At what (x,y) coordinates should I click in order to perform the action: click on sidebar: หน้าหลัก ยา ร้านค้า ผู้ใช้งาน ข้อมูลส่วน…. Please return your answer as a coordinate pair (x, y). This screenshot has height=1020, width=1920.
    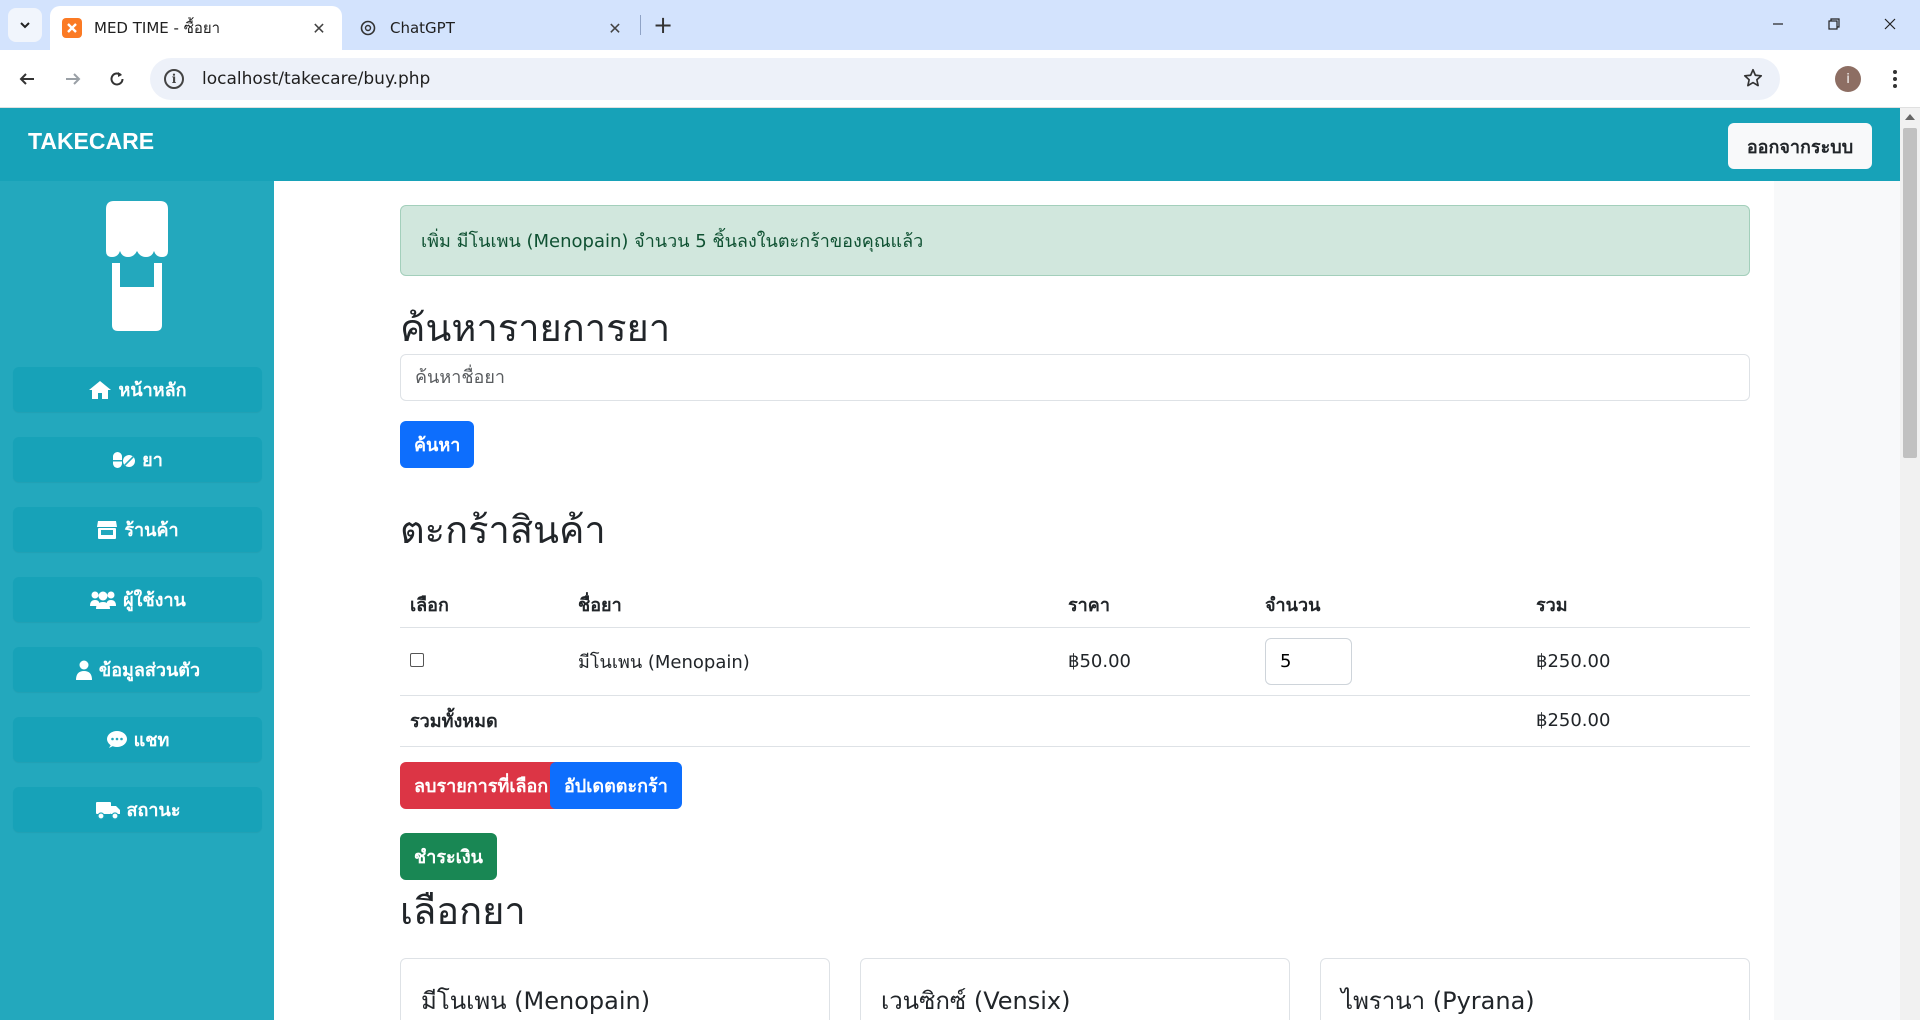
    Looking at the image, I should click on (137, 600).